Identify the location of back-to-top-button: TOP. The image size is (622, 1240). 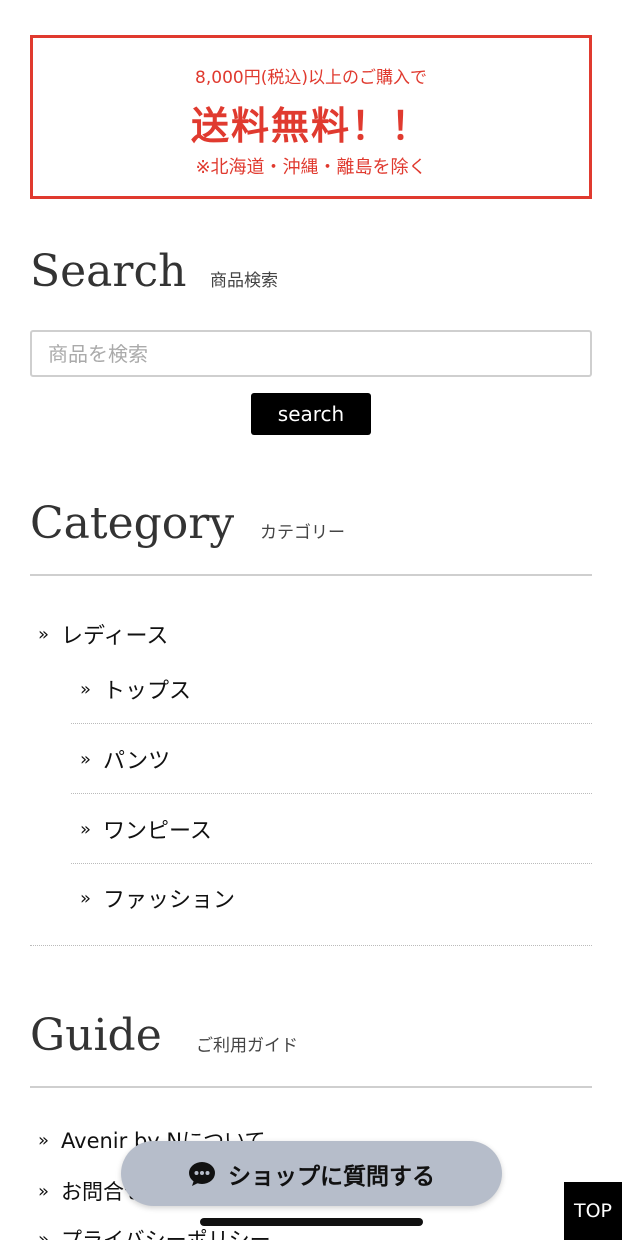
(593, 1211).